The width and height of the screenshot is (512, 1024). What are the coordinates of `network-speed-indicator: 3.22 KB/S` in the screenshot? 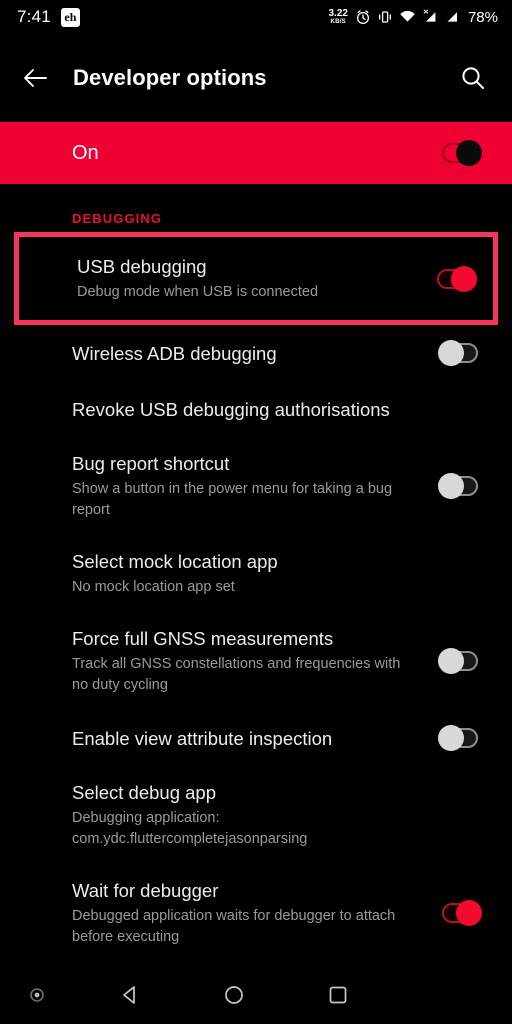 It's located at (338, 17).